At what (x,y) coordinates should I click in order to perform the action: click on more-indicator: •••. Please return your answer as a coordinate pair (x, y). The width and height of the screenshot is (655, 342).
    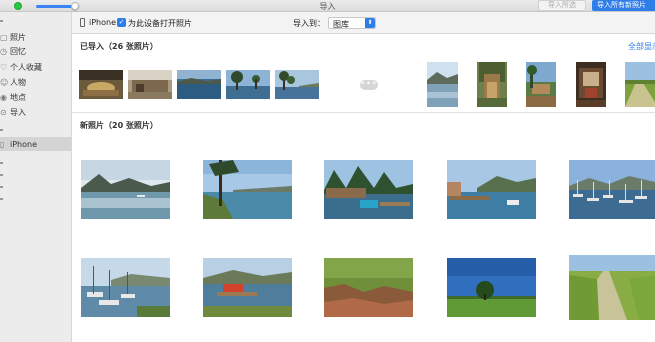
    Looking at the image, I should click on (369, 85).